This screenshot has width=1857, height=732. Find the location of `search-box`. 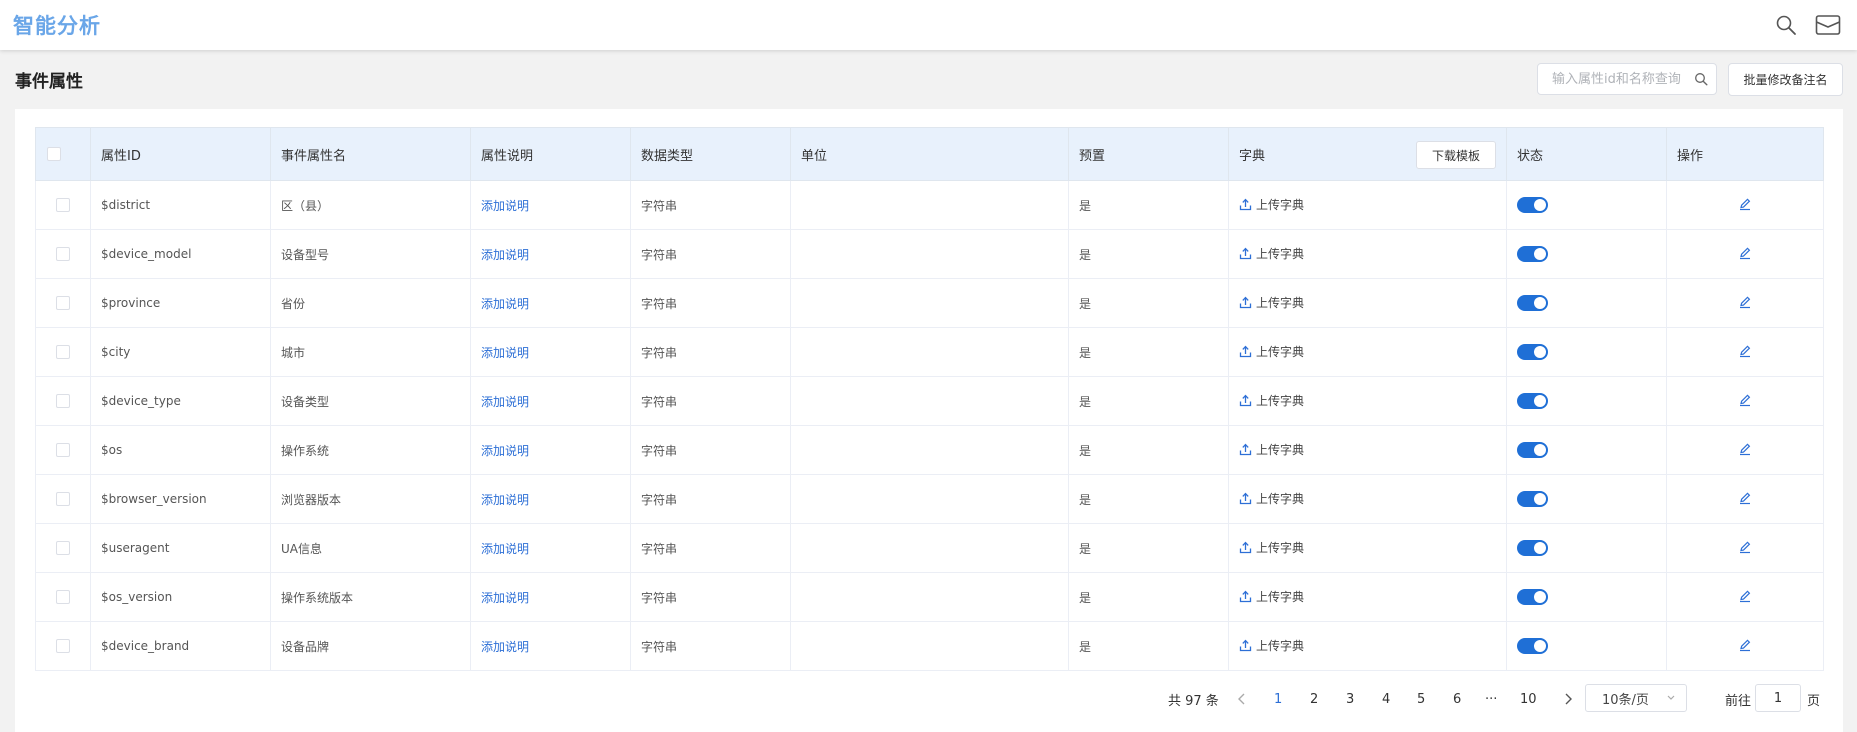

search-box is located at coordinates (1627, 79).